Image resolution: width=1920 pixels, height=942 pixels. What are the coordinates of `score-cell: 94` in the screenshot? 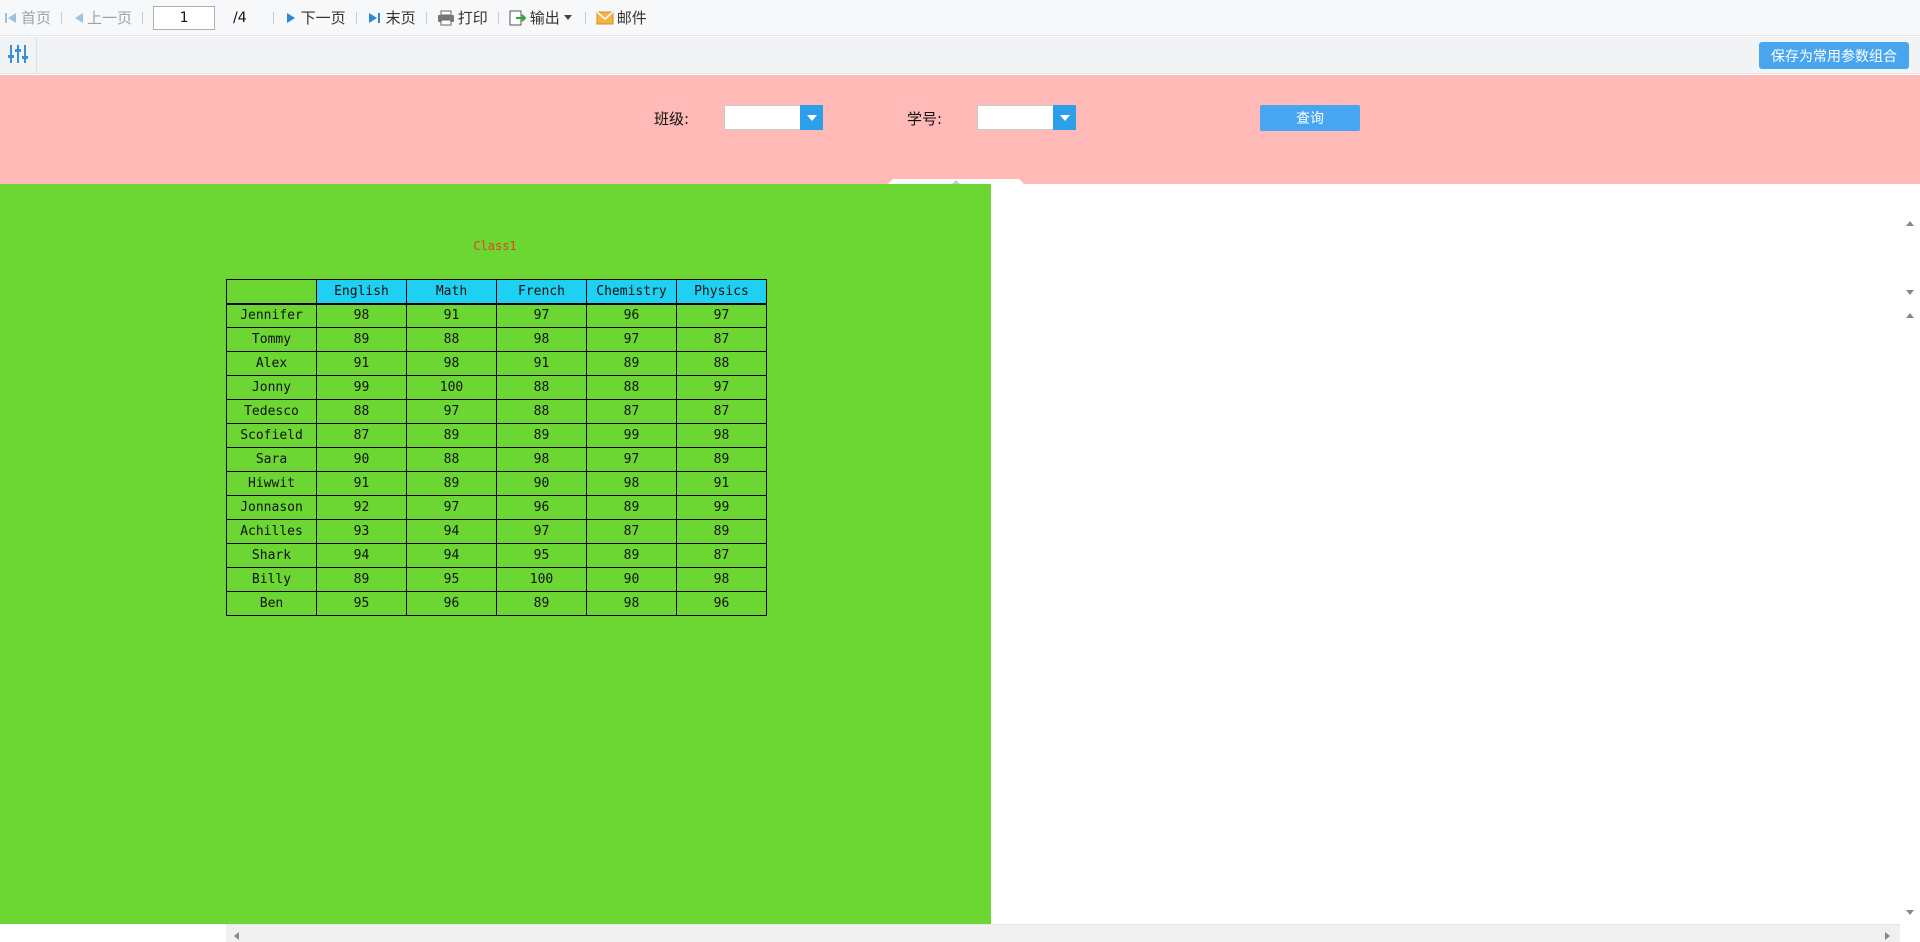 It's located at (451, 531).